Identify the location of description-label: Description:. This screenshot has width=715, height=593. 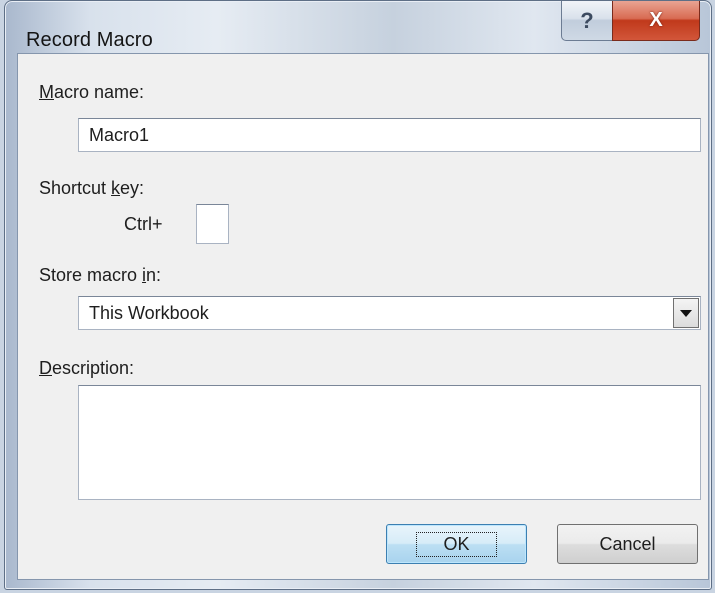
(87, 368).